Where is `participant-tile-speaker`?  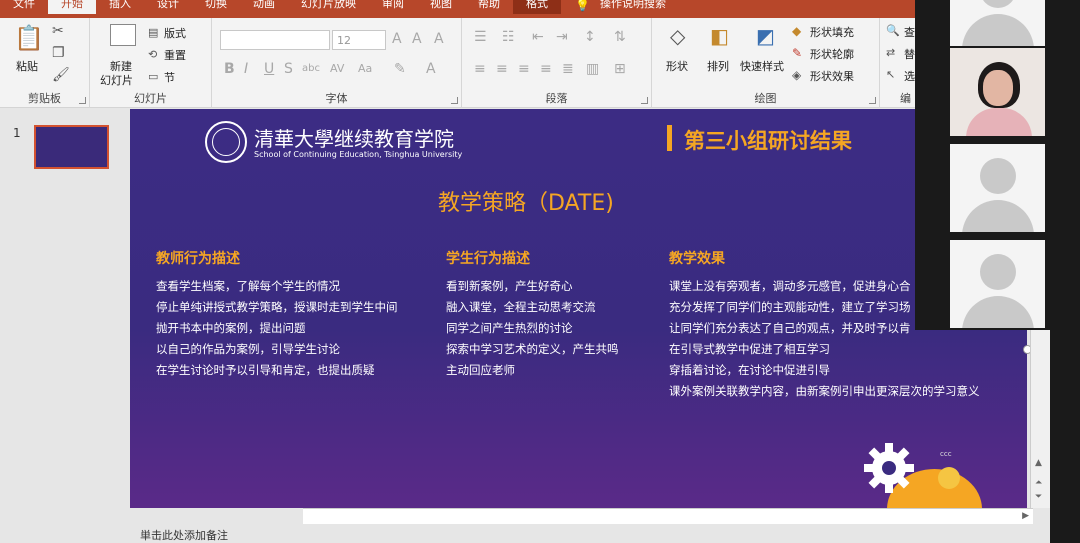 participant-tile-speaker is located at coordinates (997, 92).